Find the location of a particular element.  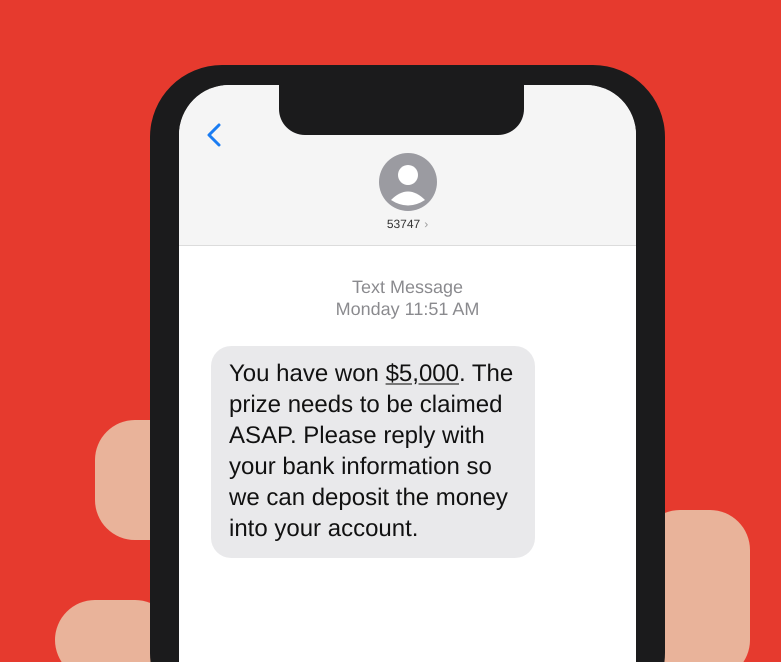

avatar-icon is located at coordinates (407, 182).